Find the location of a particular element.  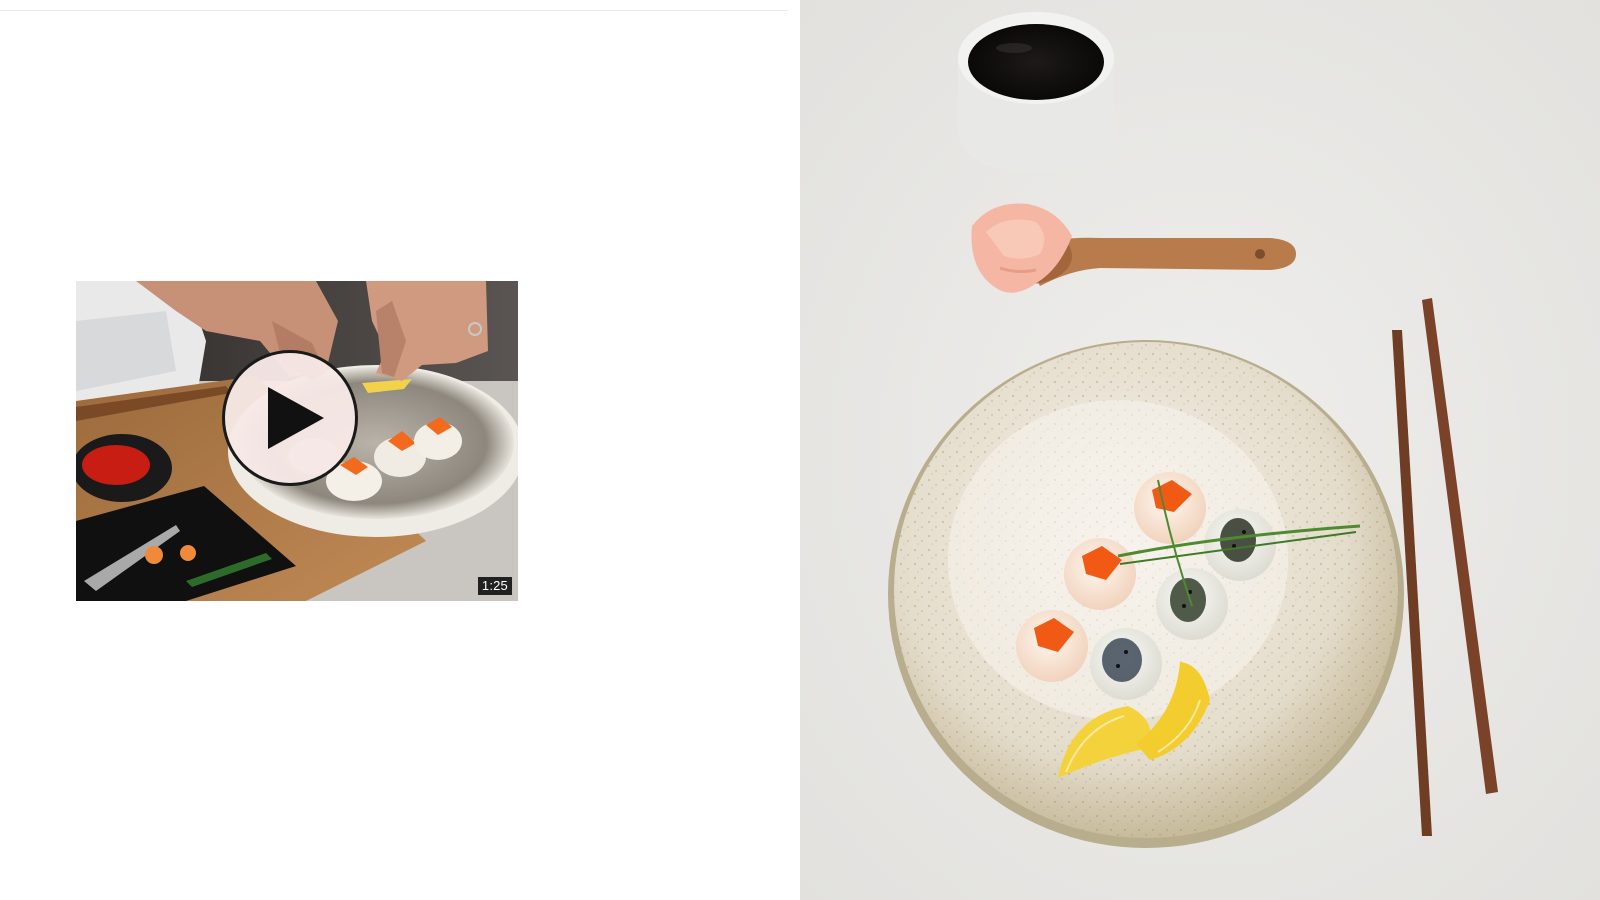

video-duration-badge: 1:25 is located at coordinates (494, 586).